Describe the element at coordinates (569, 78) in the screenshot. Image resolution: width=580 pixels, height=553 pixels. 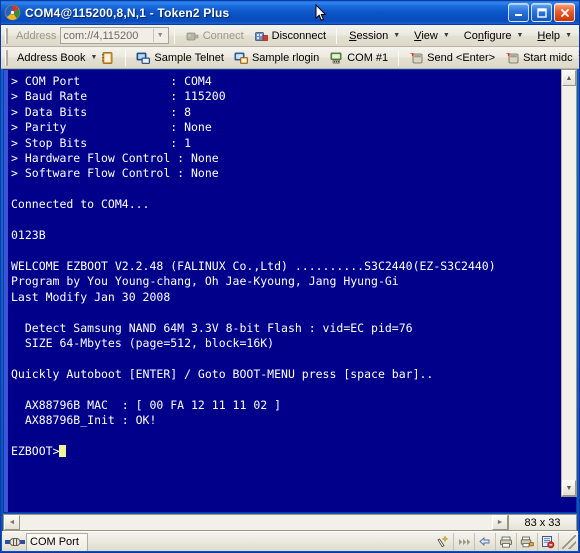
I see `scroll-up-button: ▲` at that location.